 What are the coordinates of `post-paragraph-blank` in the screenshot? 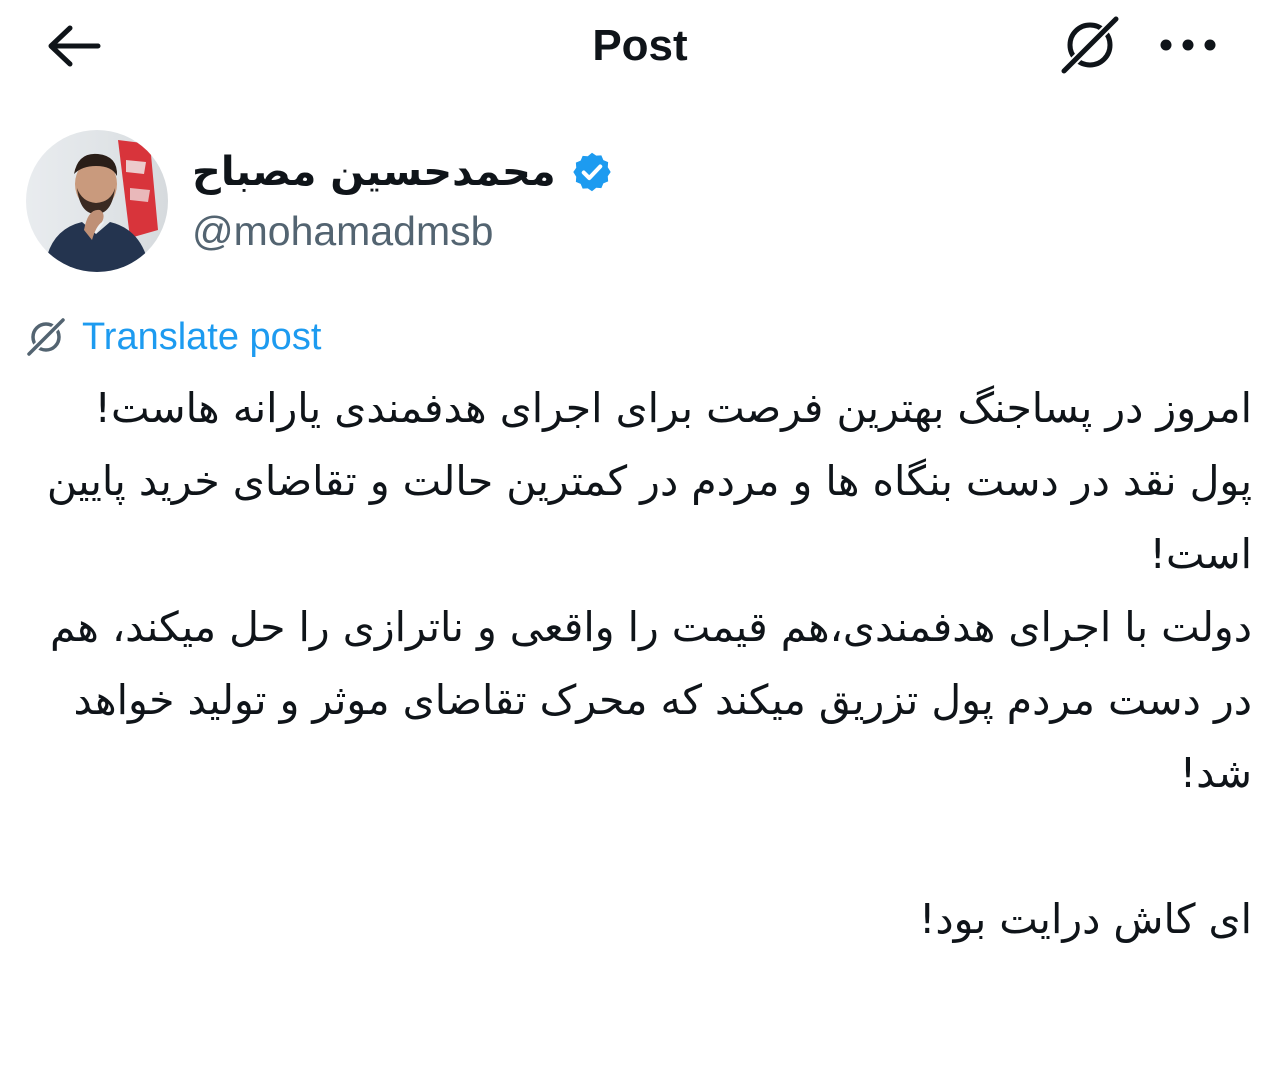 It's located at (638, 846).